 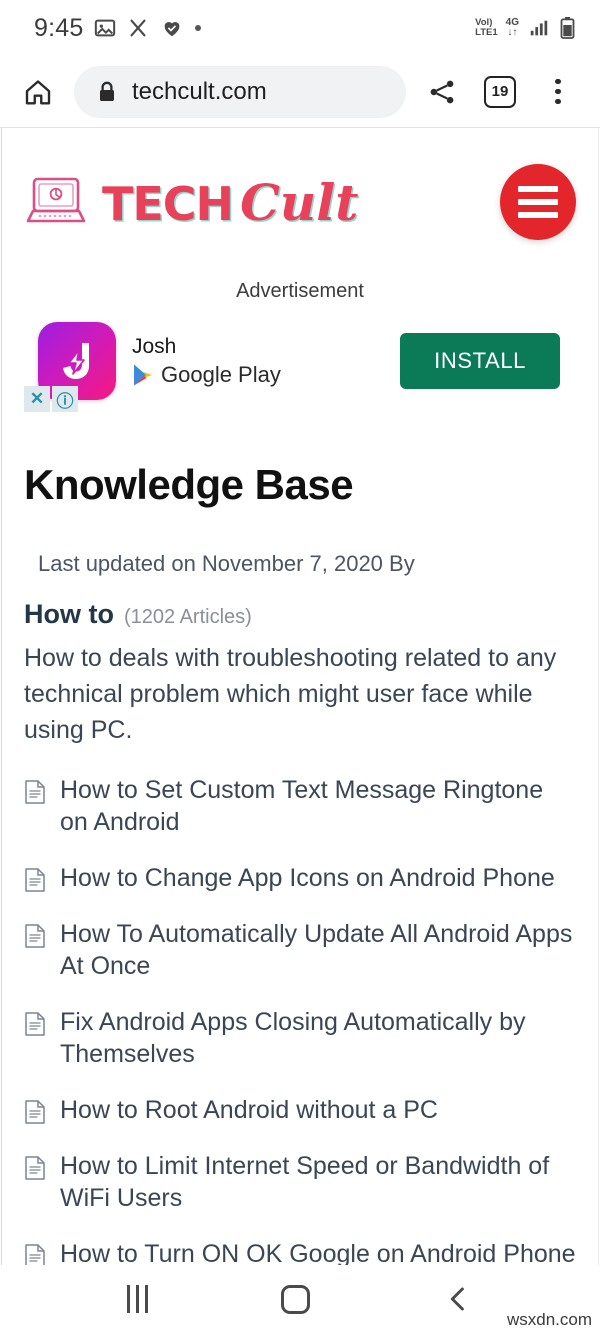 I want to click on dot-icon, so click(x=198, y=28).